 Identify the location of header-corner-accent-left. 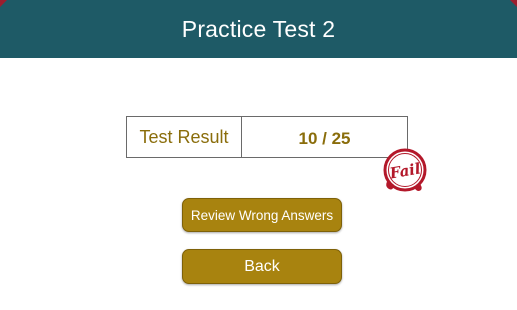
(3, 3).